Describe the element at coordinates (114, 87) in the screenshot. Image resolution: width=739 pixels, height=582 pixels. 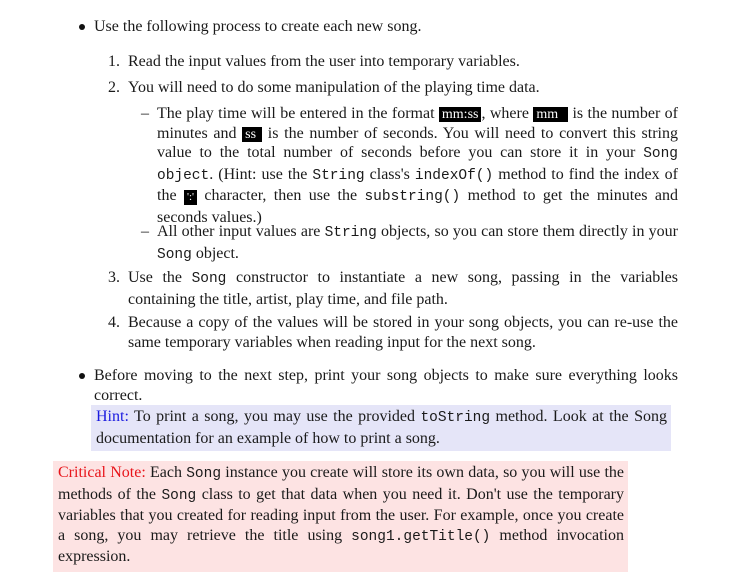
I see `step-2-number: 2.` at that location.